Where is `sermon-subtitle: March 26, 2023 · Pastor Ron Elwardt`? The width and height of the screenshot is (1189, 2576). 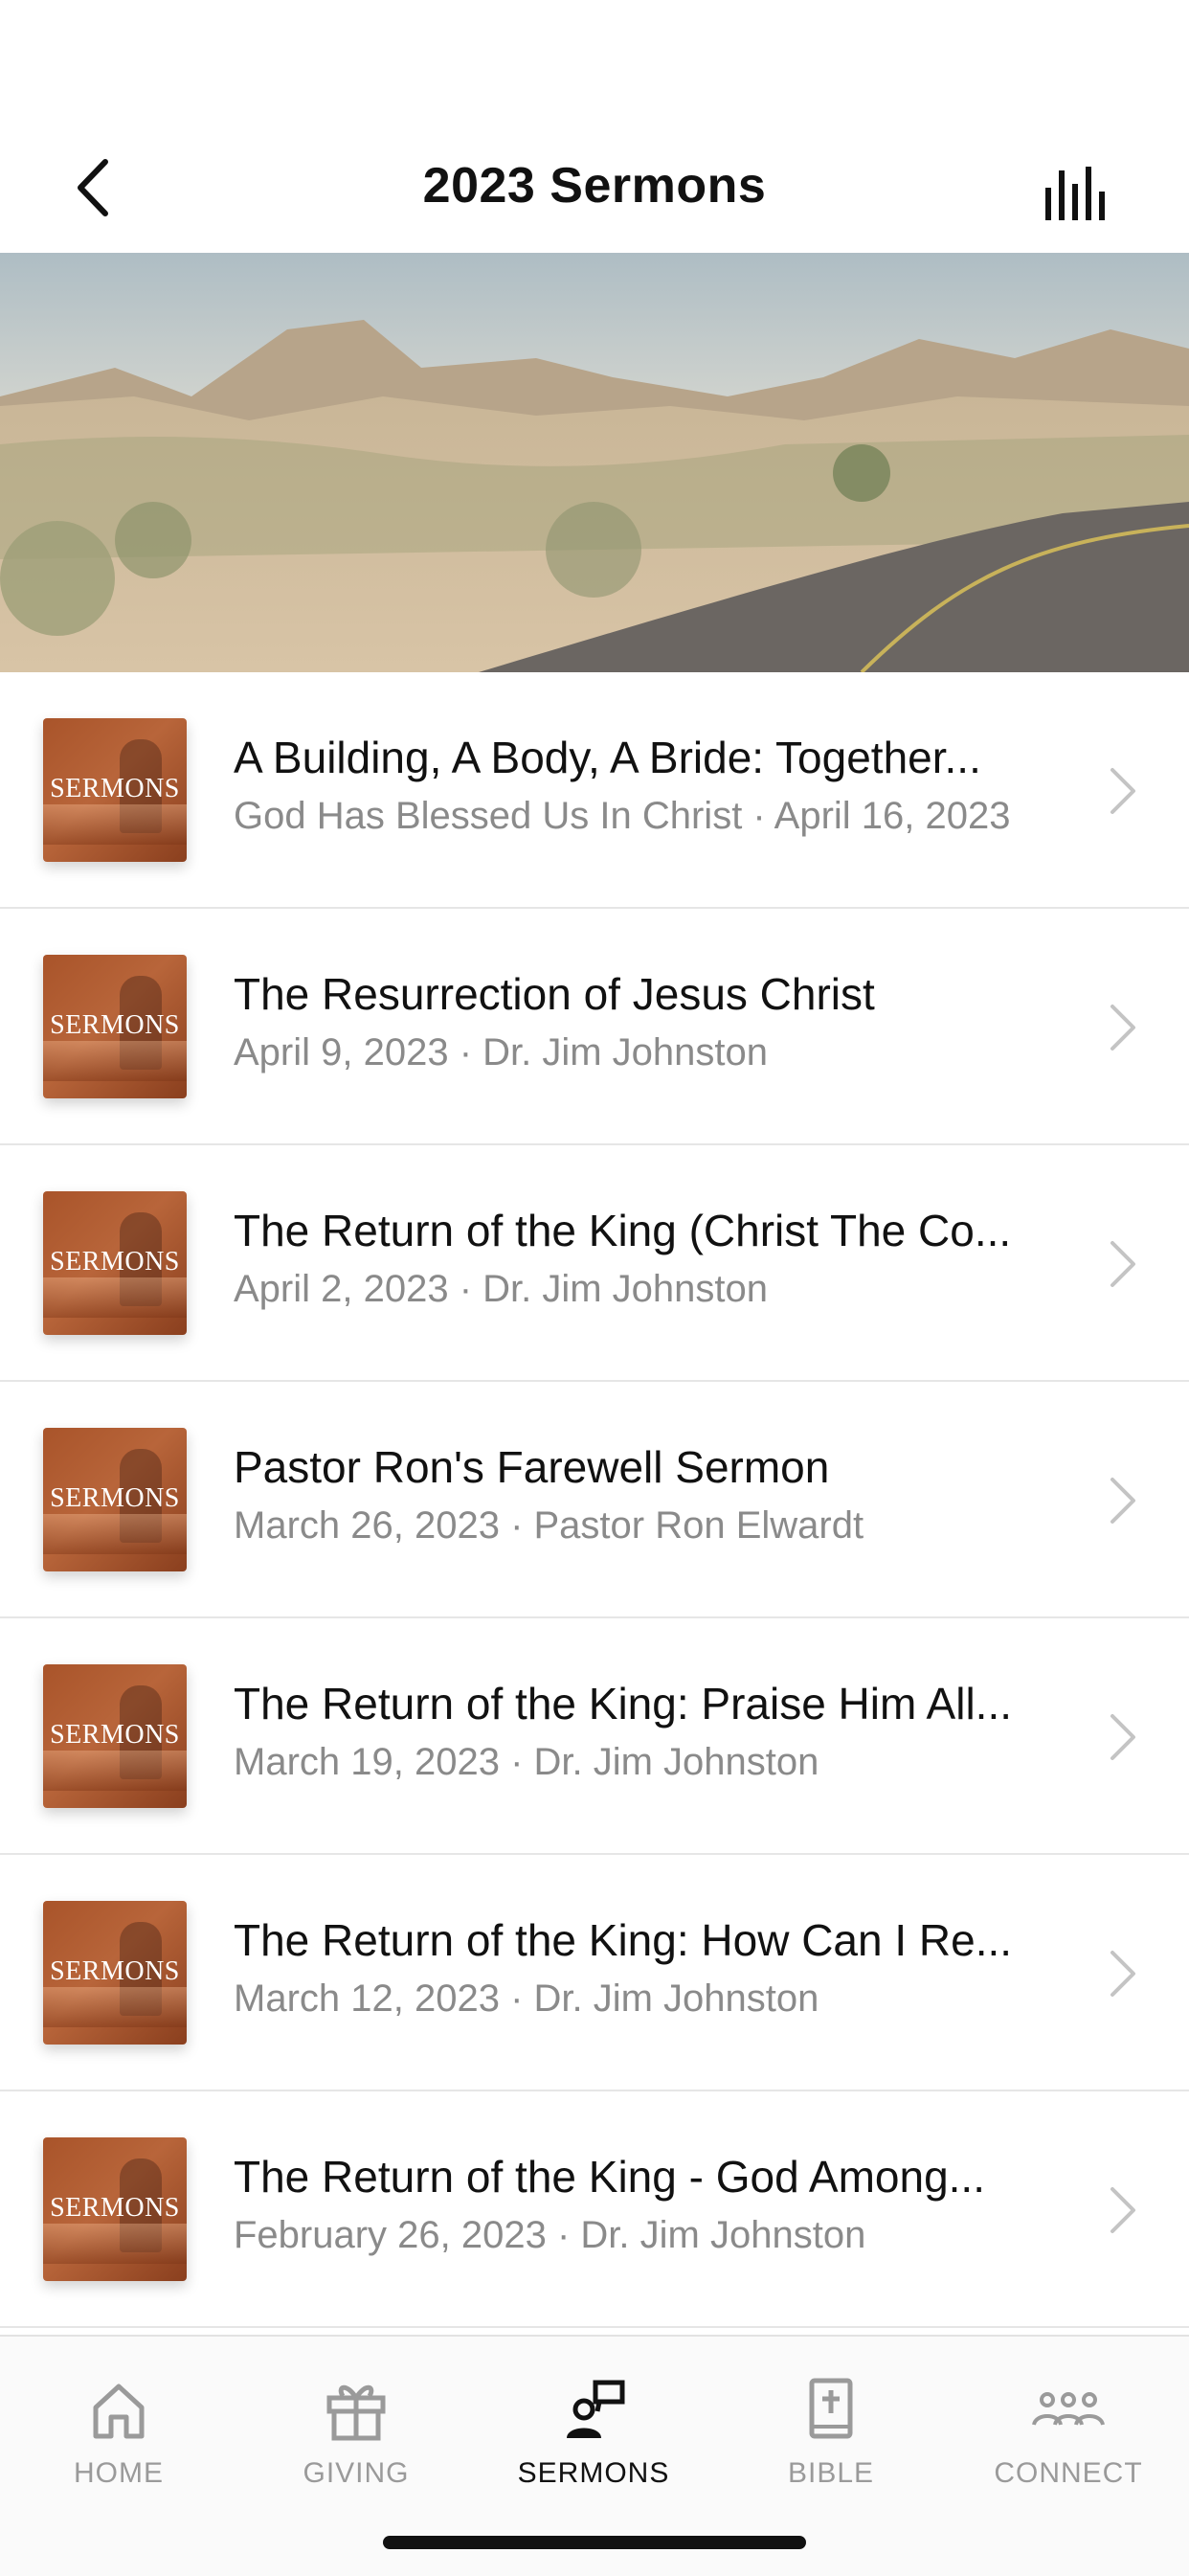 sermon-subtitle: March 26, 2023 · Pastor Ron Elwardt is located at coordinates (549, 1525).